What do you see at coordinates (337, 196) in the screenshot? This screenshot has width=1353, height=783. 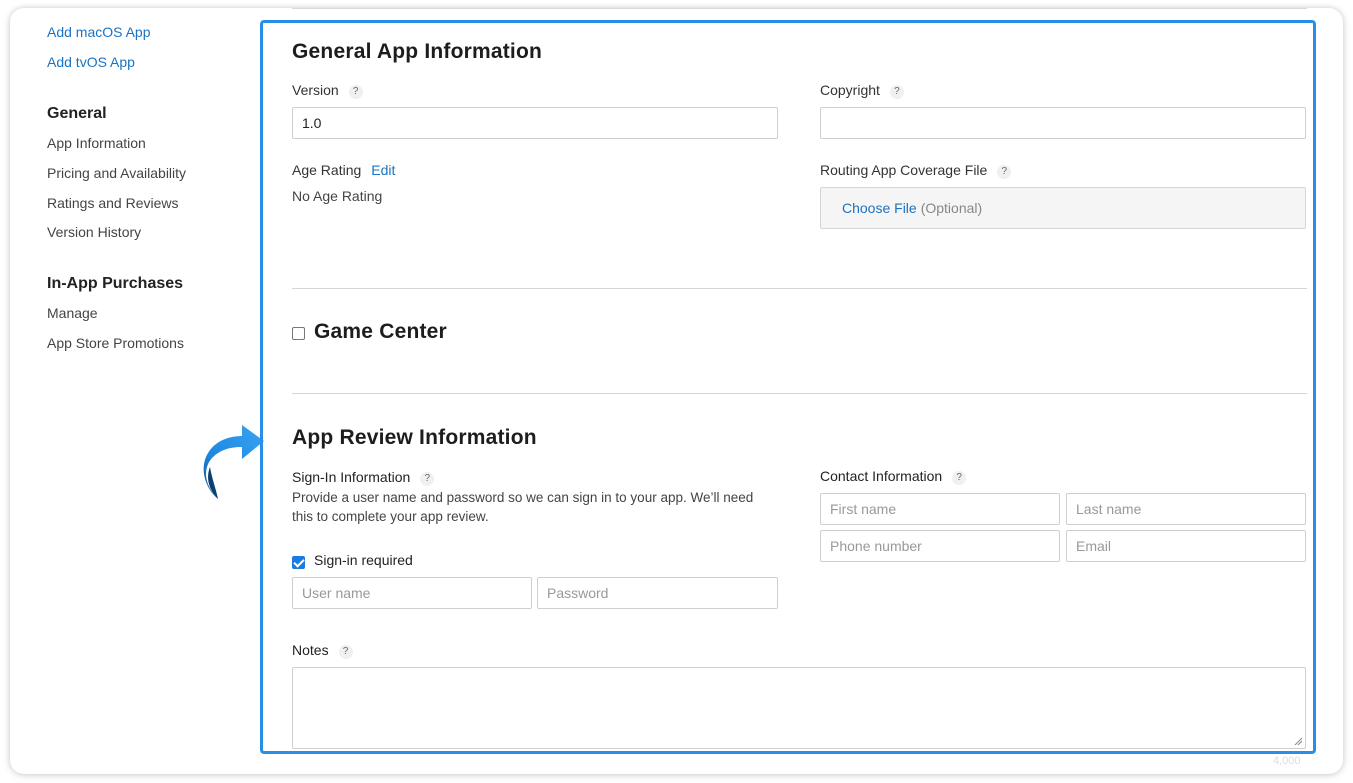 I see `age-rating-value: No Age Rating` at bounding box center [337, 196].